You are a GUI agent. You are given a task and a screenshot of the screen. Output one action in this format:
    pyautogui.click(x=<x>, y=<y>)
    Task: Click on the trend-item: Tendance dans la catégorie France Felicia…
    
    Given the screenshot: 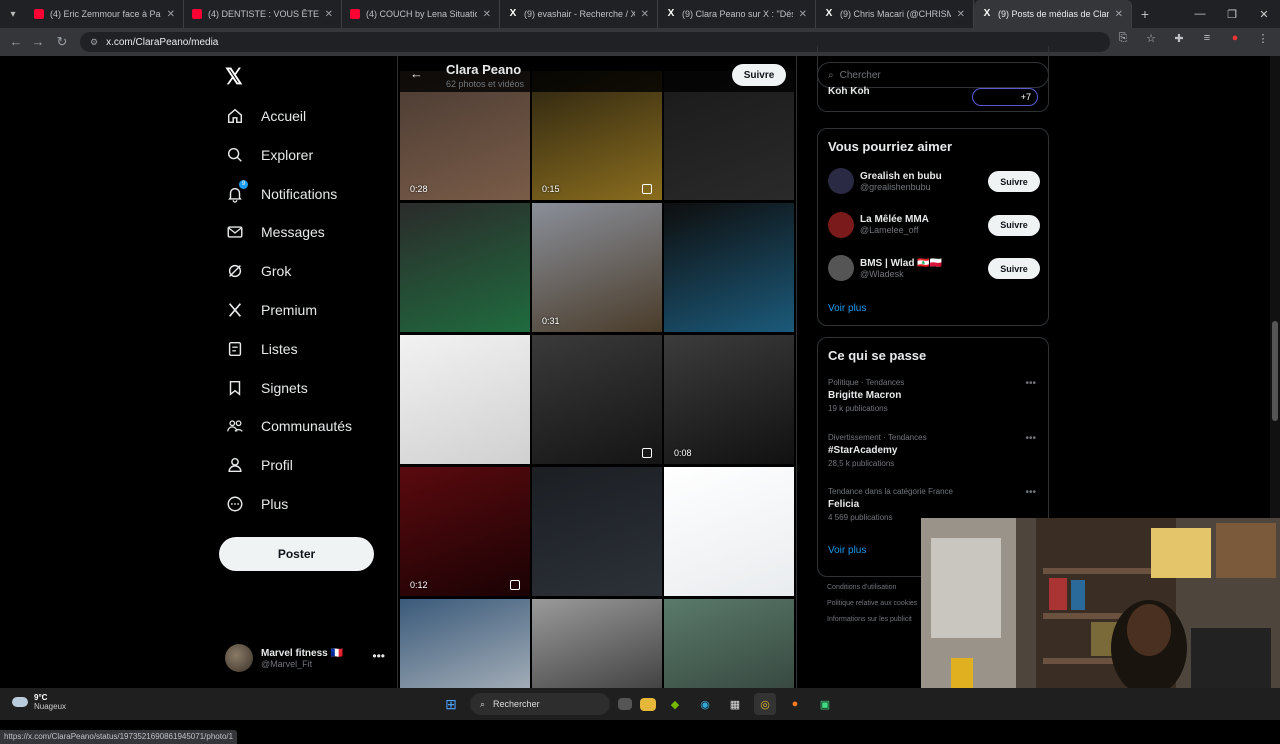 What is the action you would take?
    pyautogui.click(x=934, y=504)
    